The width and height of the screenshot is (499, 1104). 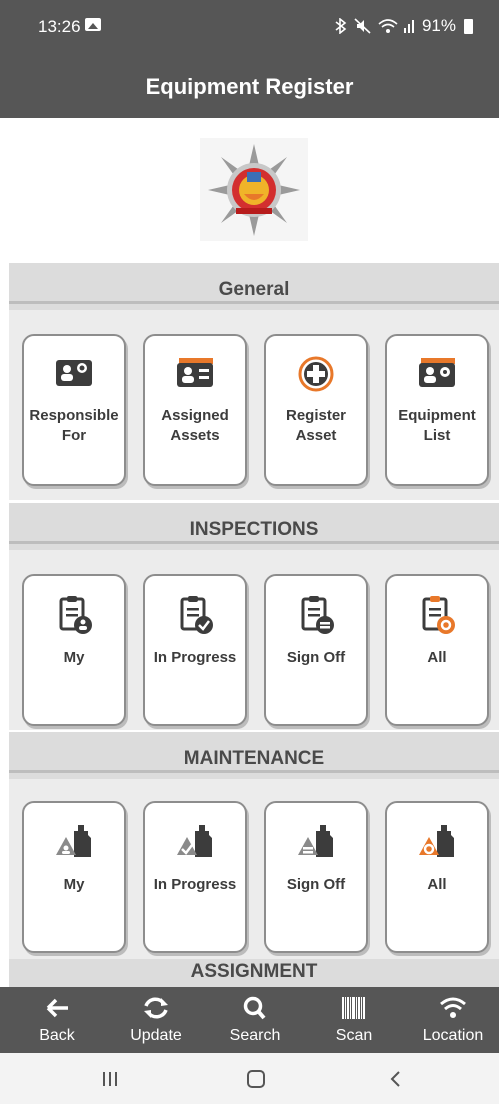 I want to click on nav-back-button: Back, so click(x=57, y=1020).